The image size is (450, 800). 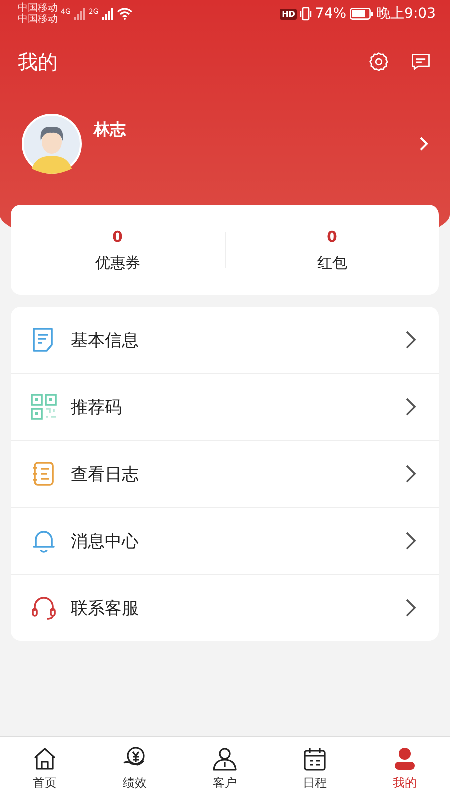 I want to click on message-icon, so click(x=421, y=62).